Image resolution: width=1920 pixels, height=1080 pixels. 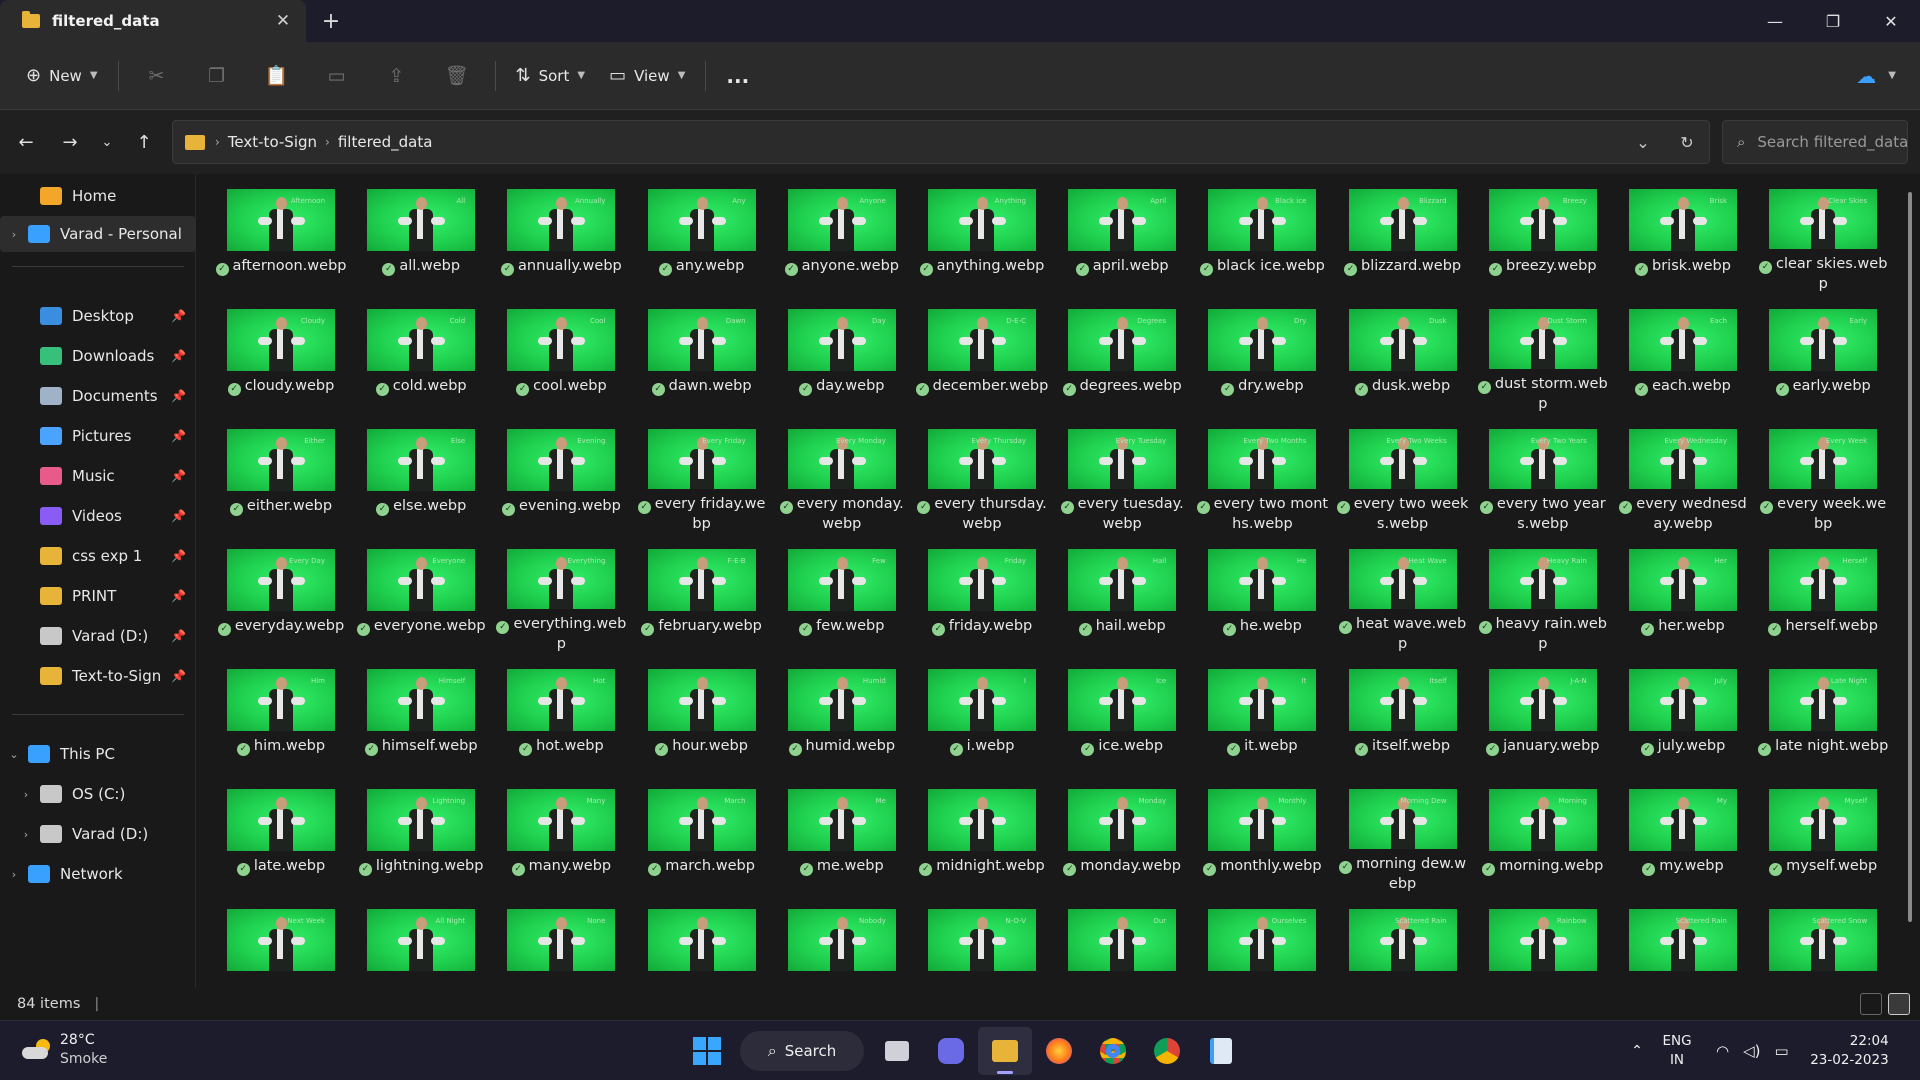 What do you see at coordinates (153, 21) in the screenshot?
I see `tab-filtered-data: filtered_data ✕` at bounding box center [153, 21].